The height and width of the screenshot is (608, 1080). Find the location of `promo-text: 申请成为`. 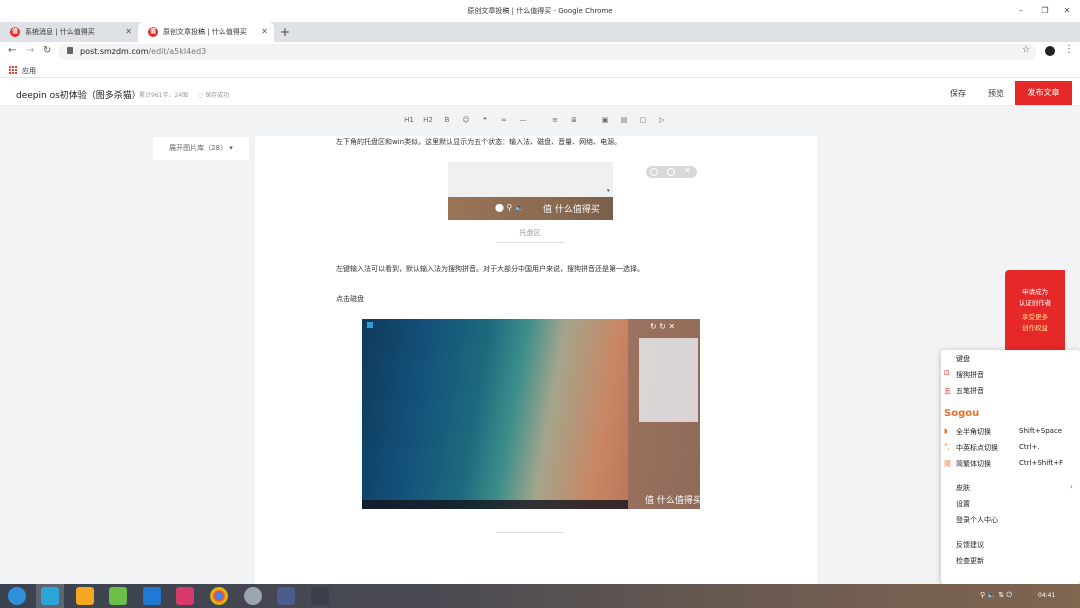

promo-text: 申请成为 is located at coordinates (1035, 292).